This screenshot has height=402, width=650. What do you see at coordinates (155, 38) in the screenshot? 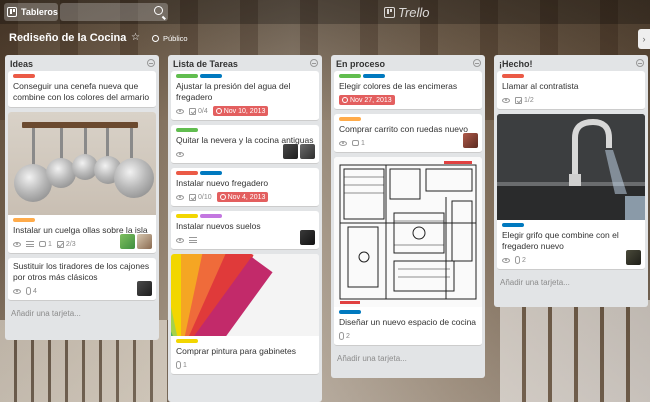
I see `globe-icon` at bounding box center [155, 38].